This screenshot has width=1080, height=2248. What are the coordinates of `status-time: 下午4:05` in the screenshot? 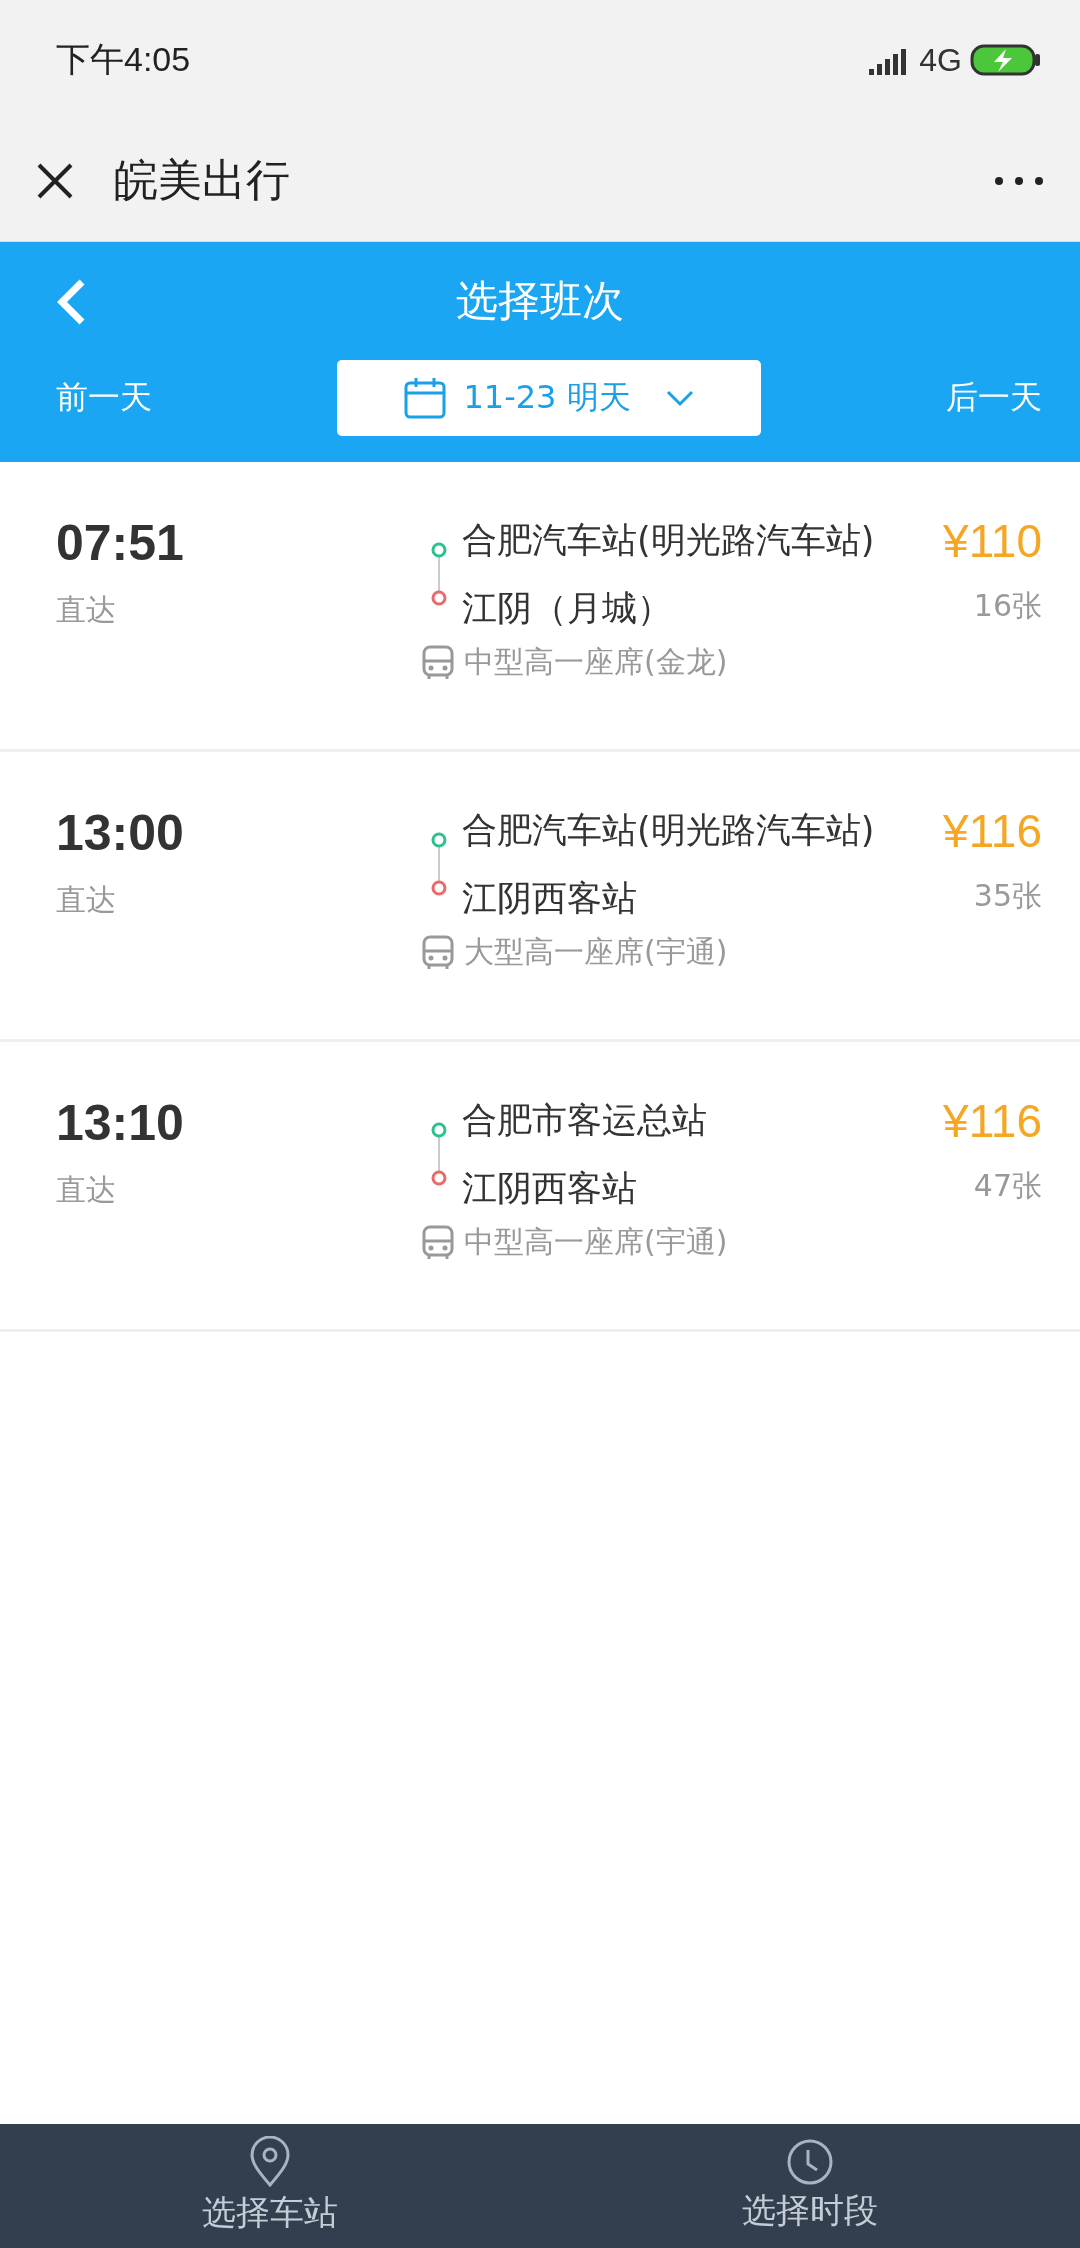 It's located at (123, 59).